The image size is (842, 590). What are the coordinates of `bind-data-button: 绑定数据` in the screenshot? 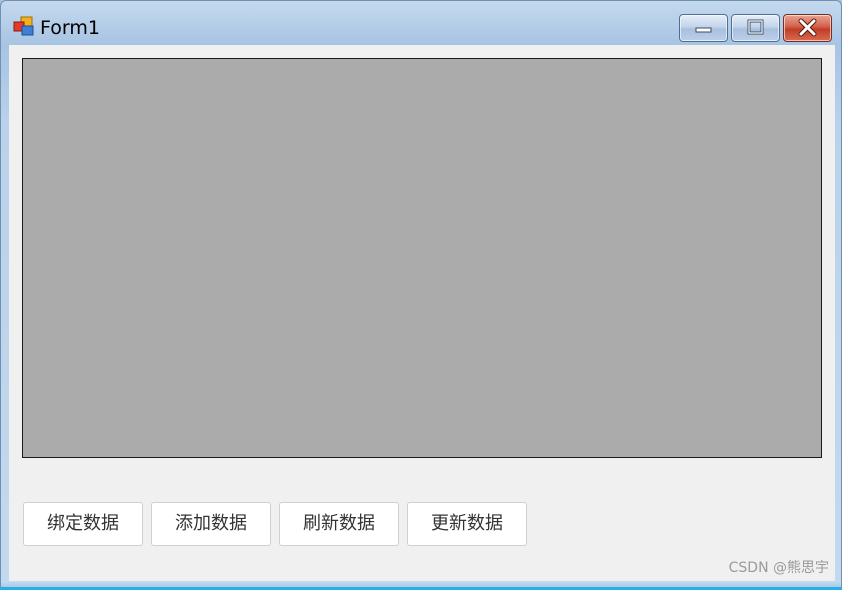 It's located at (83, 524).